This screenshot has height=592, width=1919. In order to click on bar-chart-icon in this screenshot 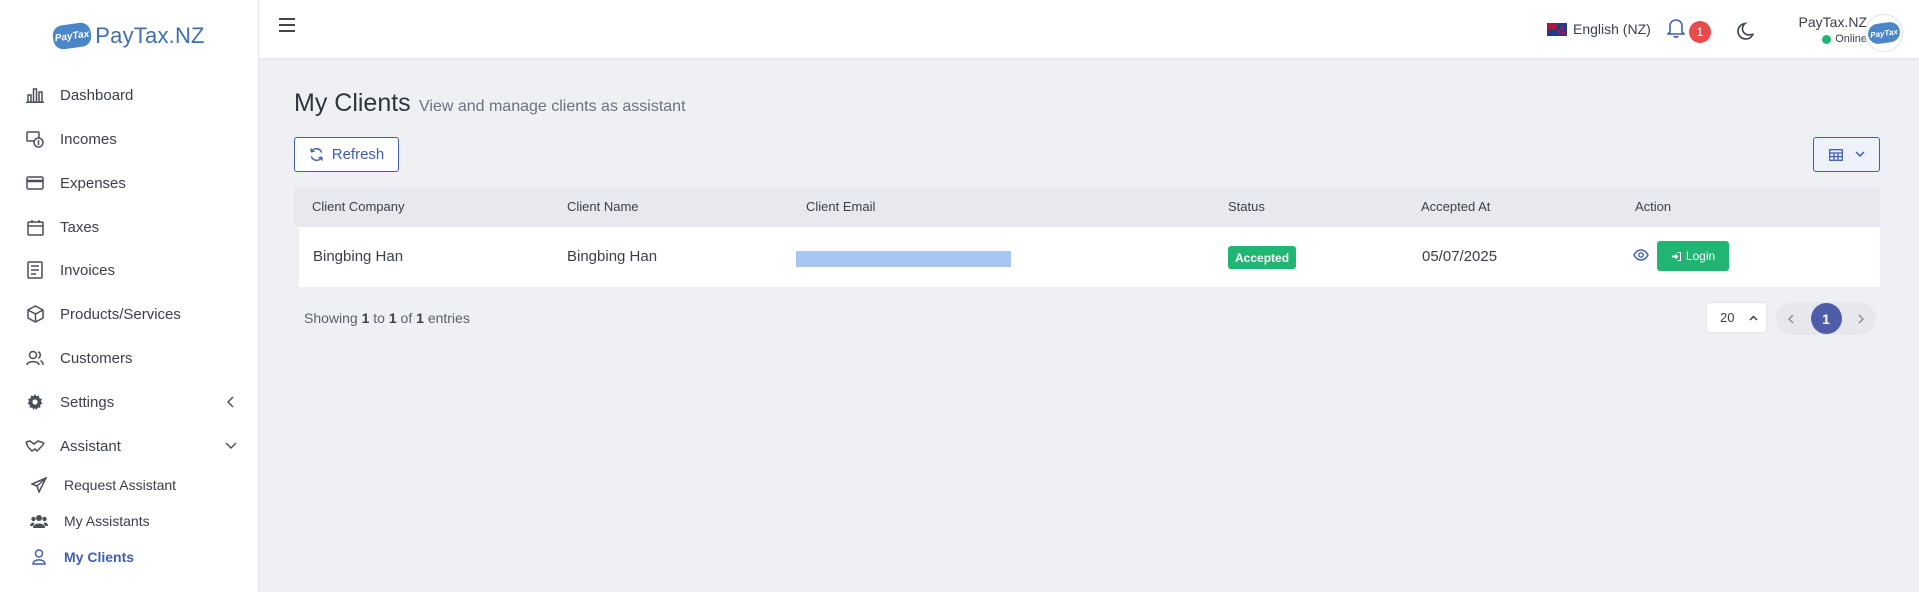, I will do `click(35, 95)`.